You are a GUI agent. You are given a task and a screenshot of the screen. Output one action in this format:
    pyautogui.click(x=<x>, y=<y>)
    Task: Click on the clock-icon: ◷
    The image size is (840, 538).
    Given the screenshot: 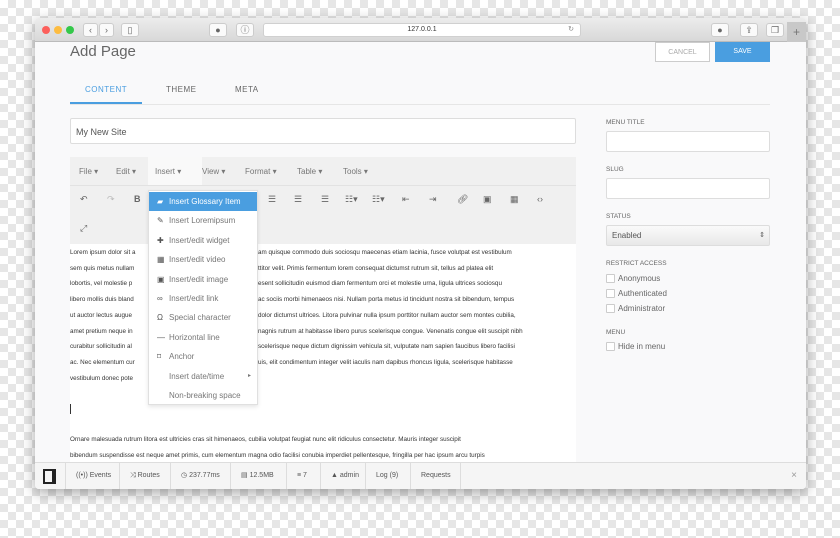 What is the action you would take?
    pyautogui.click(x=184, y=475)
    